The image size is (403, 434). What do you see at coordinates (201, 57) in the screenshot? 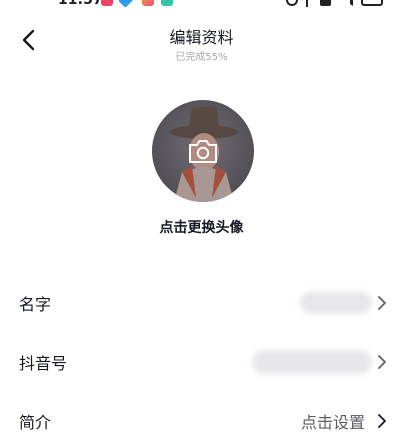
I see `completion-progress: 已完成55%` at bounding box center [201, 57].